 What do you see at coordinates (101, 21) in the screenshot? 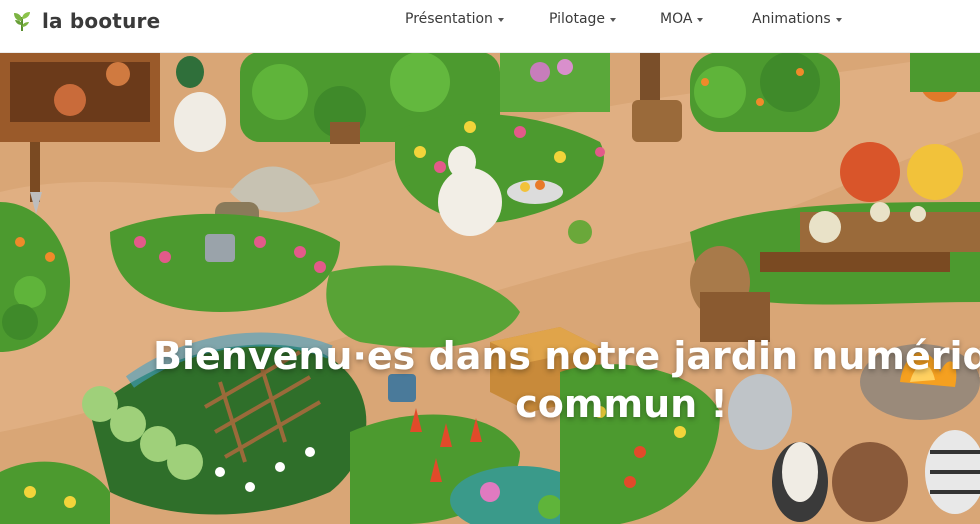
I see `brand-name: la booture` at bounding box center [101, 21].